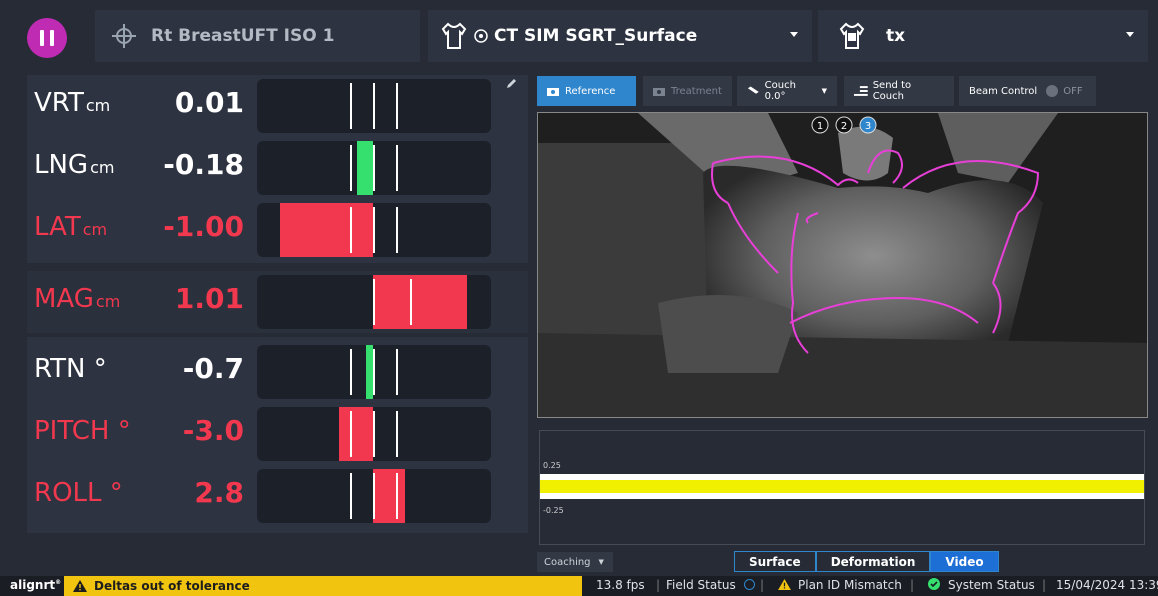  I want to click on coaching-dropdown: Coaching ▼, so click(575, 562).